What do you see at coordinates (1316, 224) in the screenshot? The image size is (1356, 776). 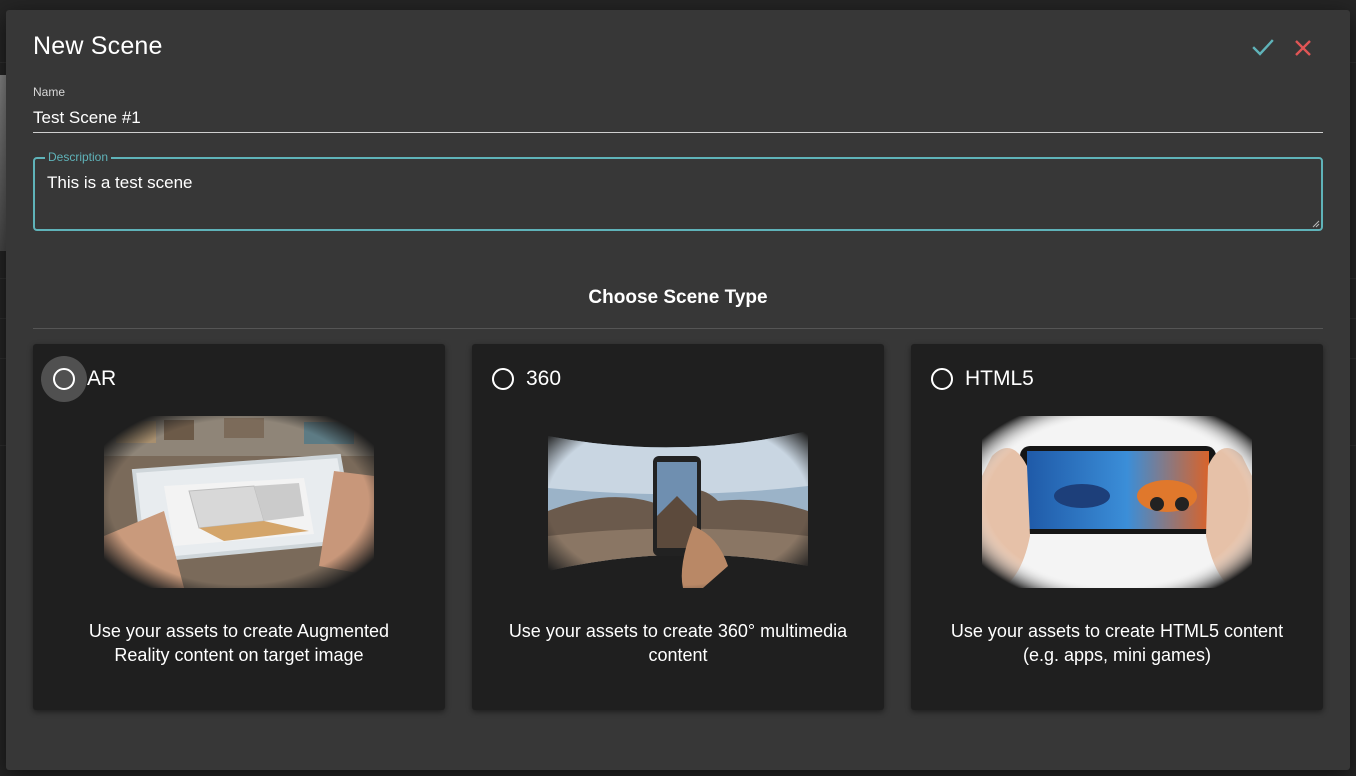 I see `resize-grip-icon` at bounding box center [1316, 224].